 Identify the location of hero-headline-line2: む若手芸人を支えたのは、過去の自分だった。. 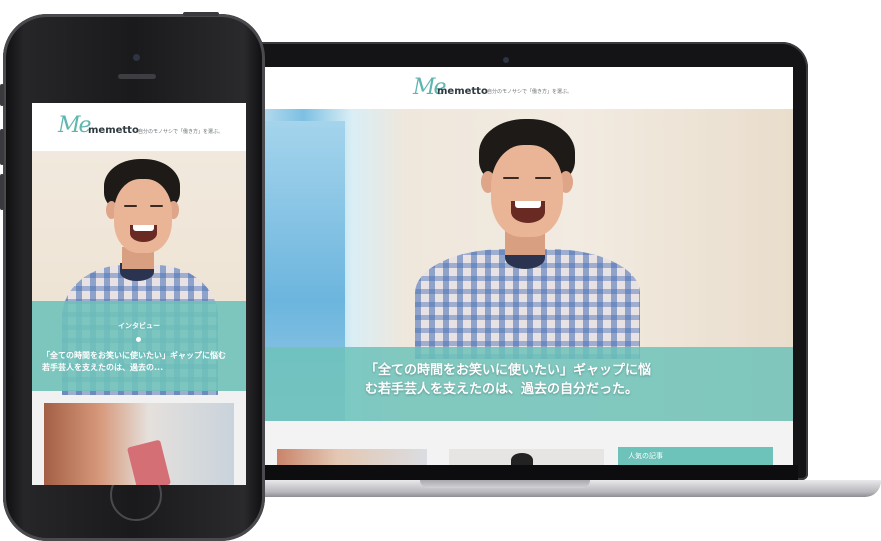
(502, 389).